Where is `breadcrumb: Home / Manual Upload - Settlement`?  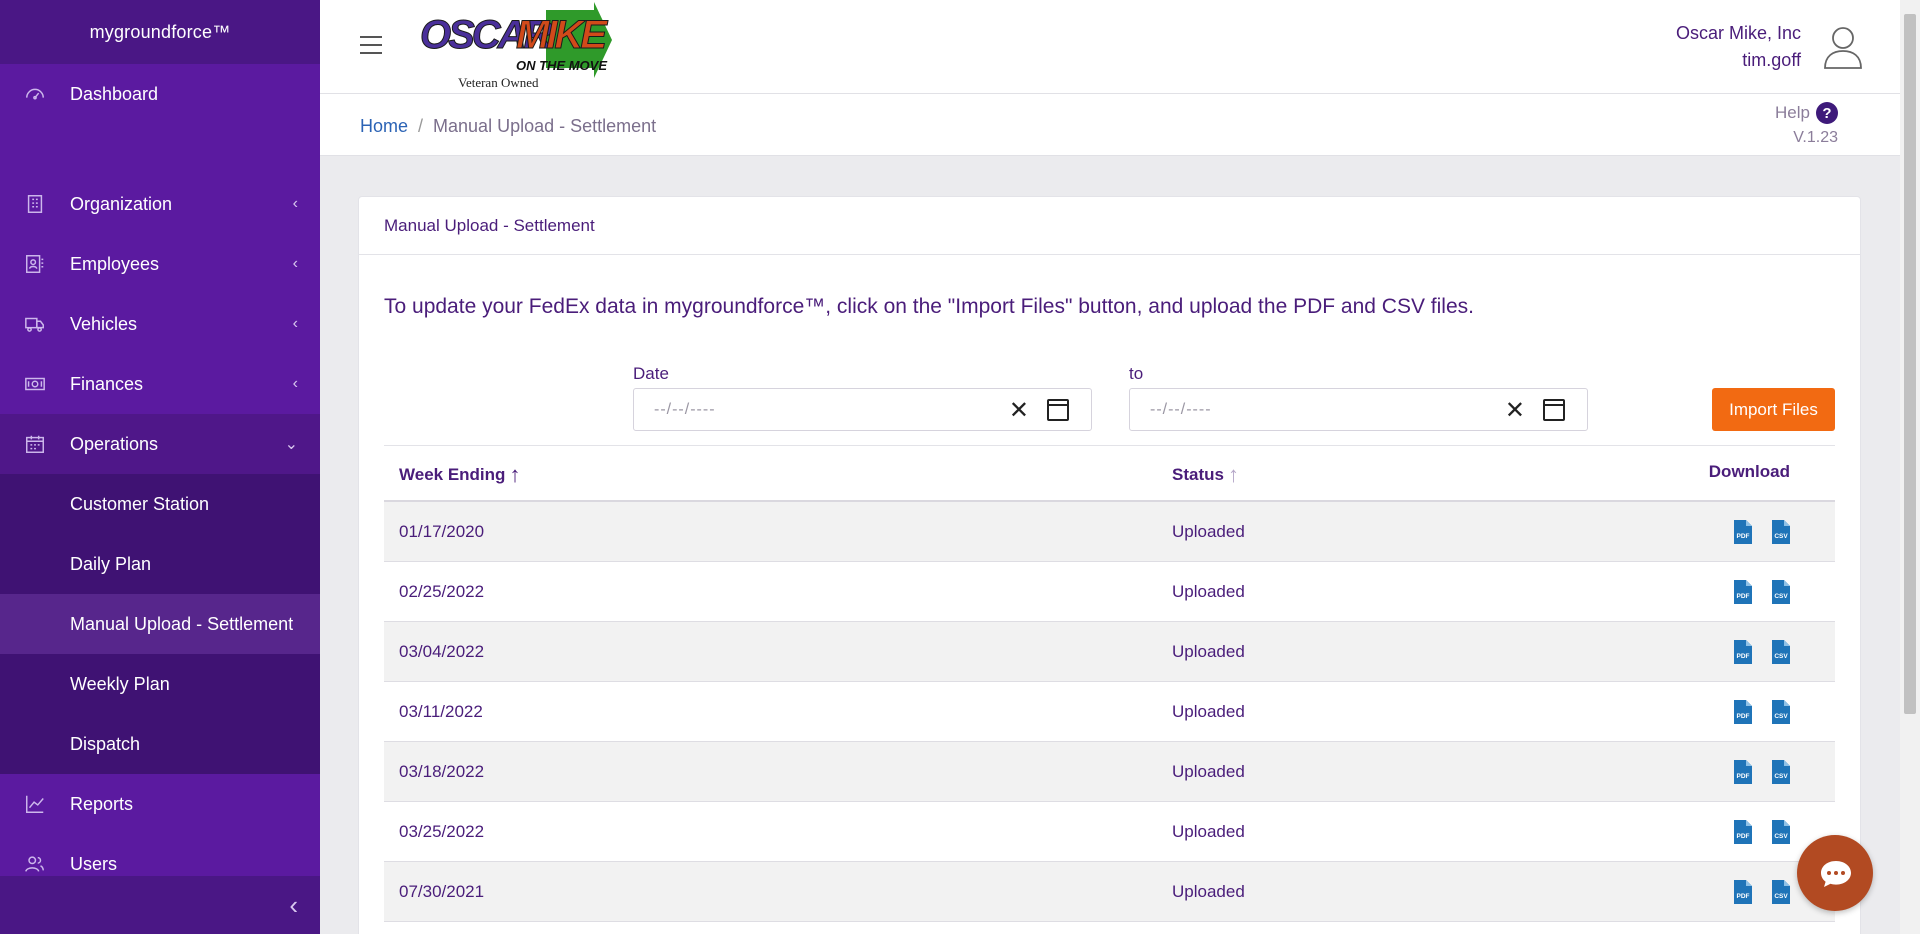
breadcrumb: Home / Manual Upload - Settlement is located at coordinates (508, 126).